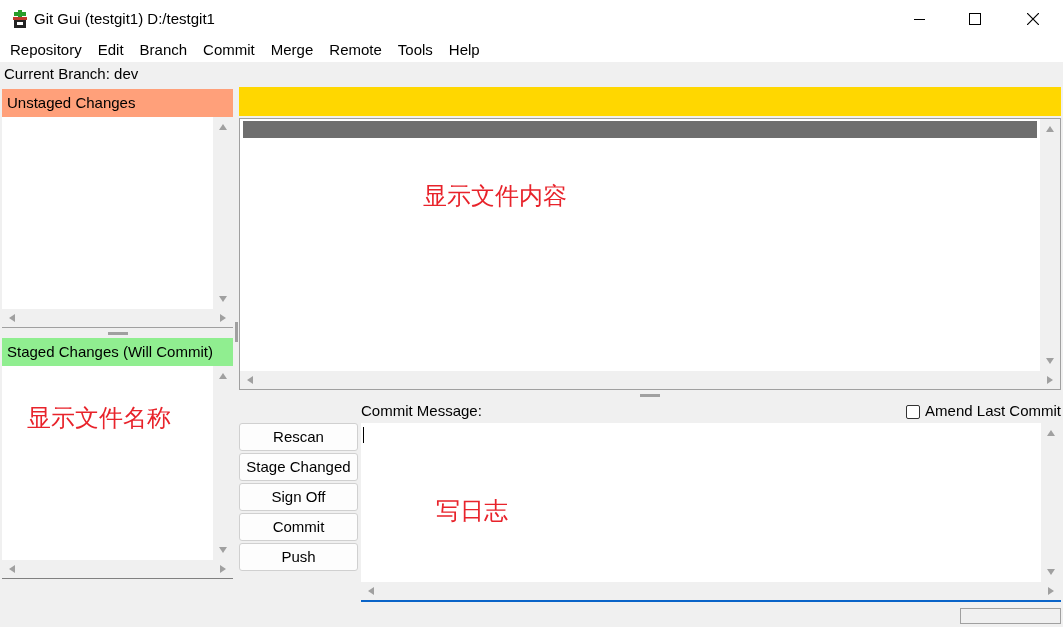 This screenshot has width=1063, height=627. What do you see at coordinates (71, 74) in the screenshot?
I see `current-branch-label: Current Branch: dev` at bounding box center [71, 74].